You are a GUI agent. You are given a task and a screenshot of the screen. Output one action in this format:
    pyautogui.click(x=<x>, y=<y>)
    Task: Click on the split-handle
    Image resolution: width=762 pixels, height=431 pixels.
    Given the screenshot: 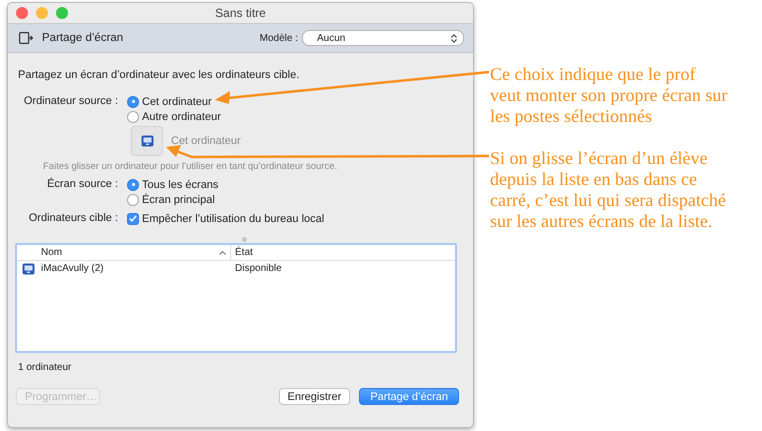 What is the action you would take?
    pyautogui.click(x=244, y=239)
    